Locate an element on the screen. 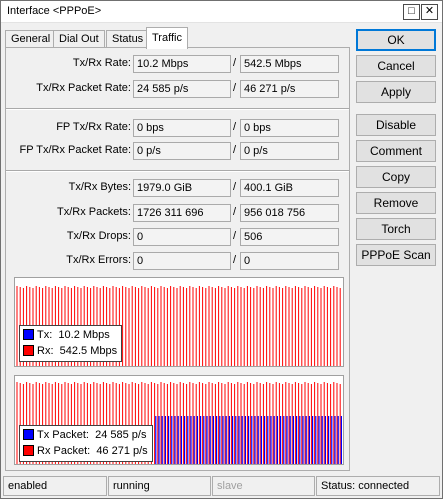  legend-tx-packet-label: Tx Packet: is located at coordinates (63, 435).